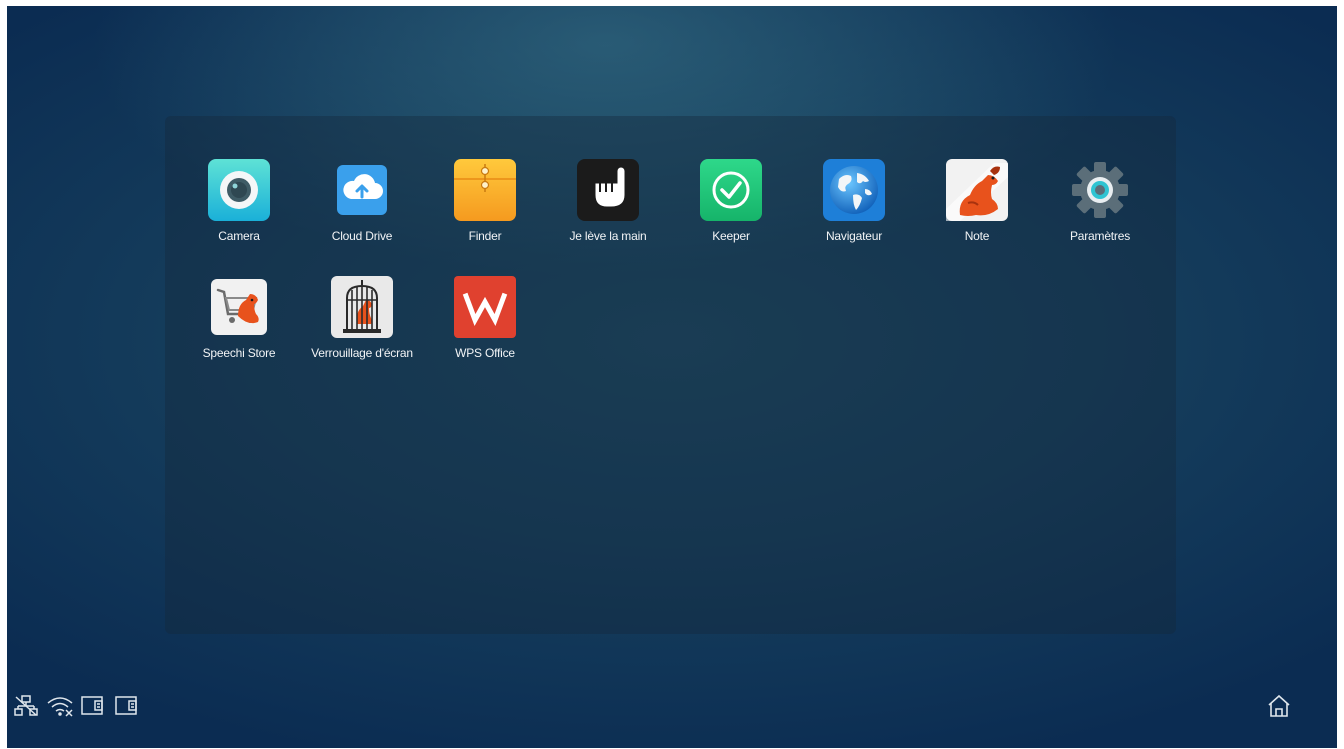 The image size is (1344, 749). What do you see at coordinates (239, 353) in the screenshot?
I see `app-label: Speechi Store` at bounding box center [239, 353].